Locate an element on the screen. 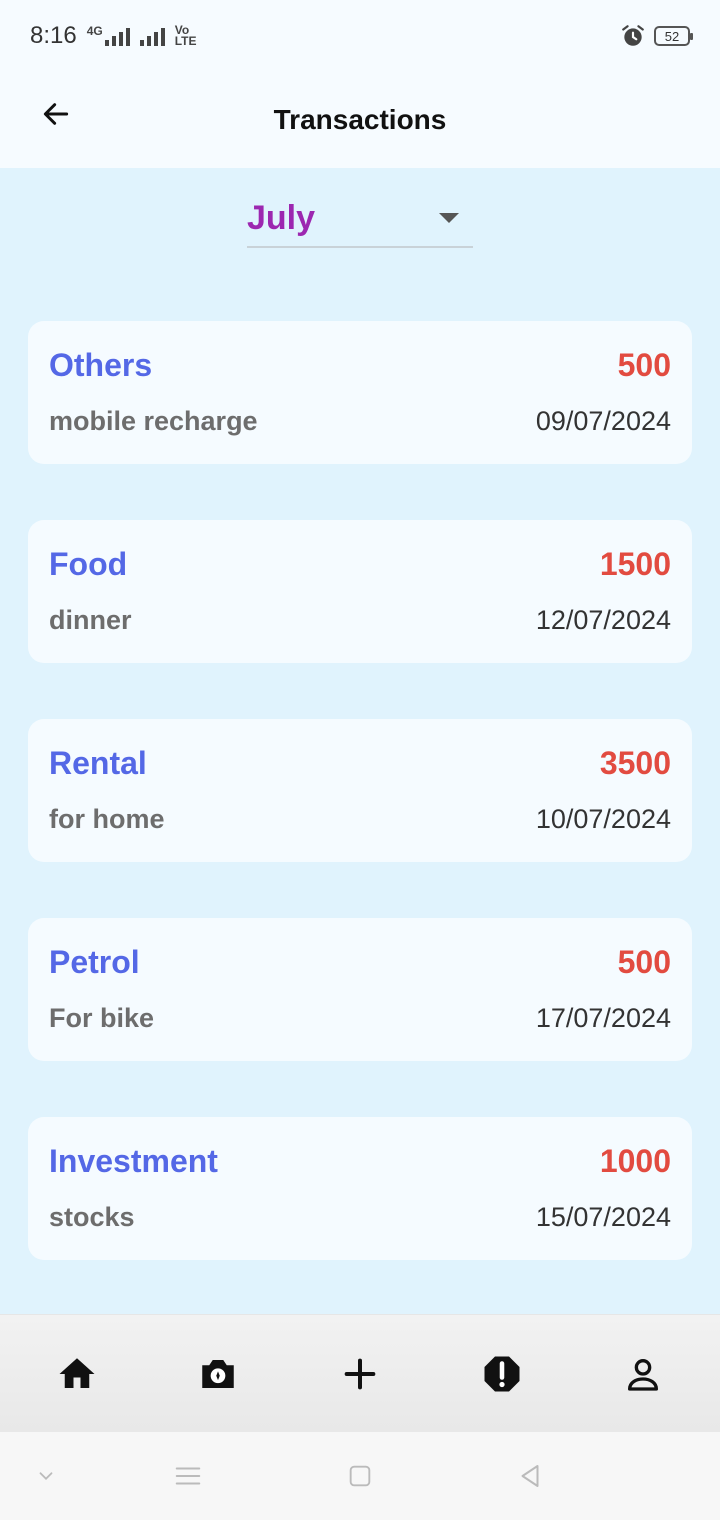 The height and width of the screenshot is (1520, 720). transaction-category: Food is located at coordinates (88, 564).